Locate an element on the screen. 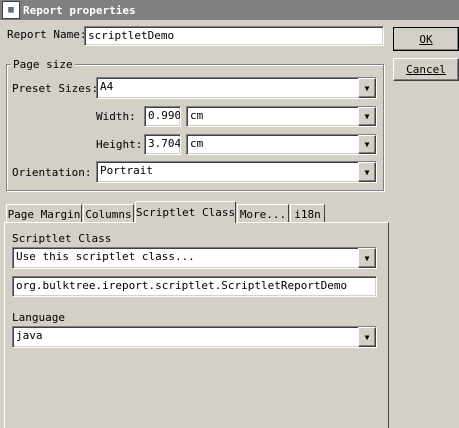  tab-columns: Columns is located at coordinates (108, 213).